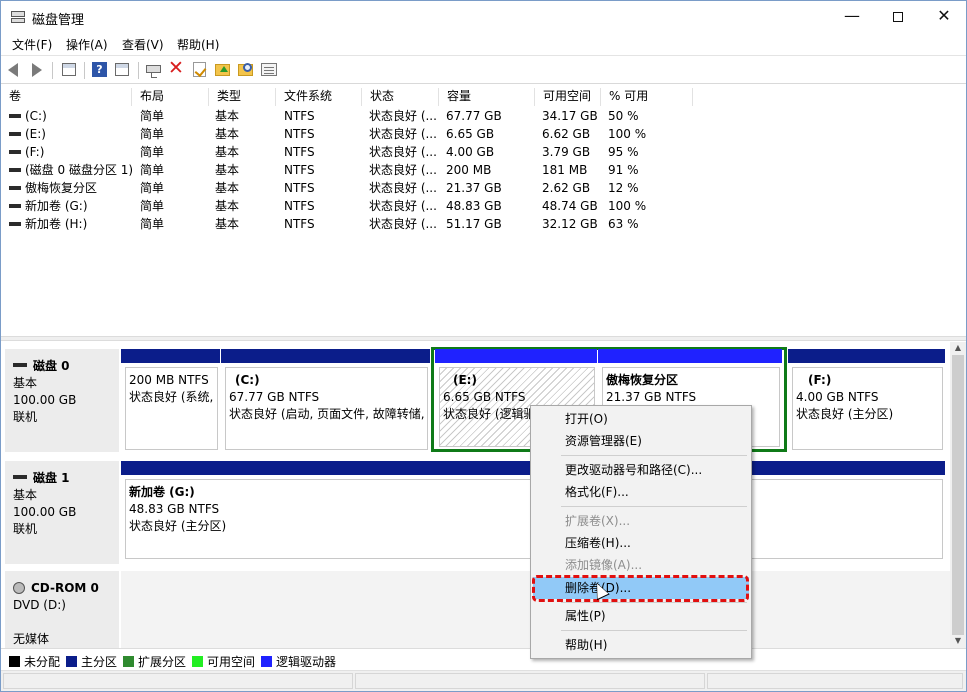  What do you see at coordinates (483, 17) in the screenshot?
I see `title-bar: 磁盘管理 — ✕` at bounding box center [483, 17].